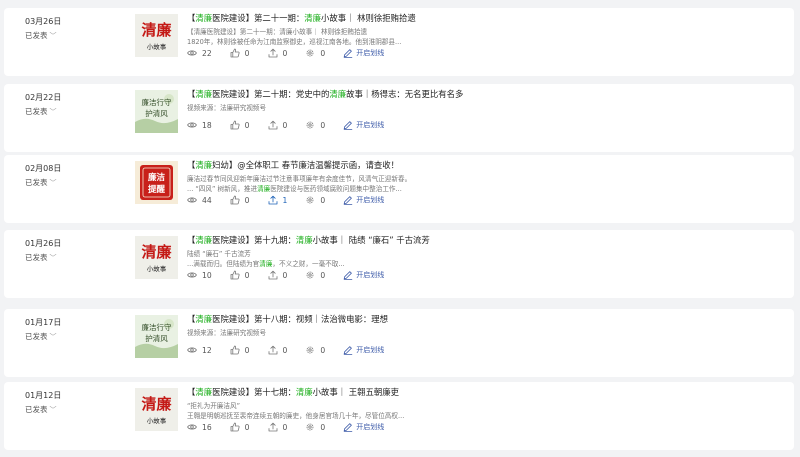 The width and height of the screenshot is (800, 457). Describe the element at coordinates (43, 322) in the screenshot. I see `publish-date: 01月17日` at that location.